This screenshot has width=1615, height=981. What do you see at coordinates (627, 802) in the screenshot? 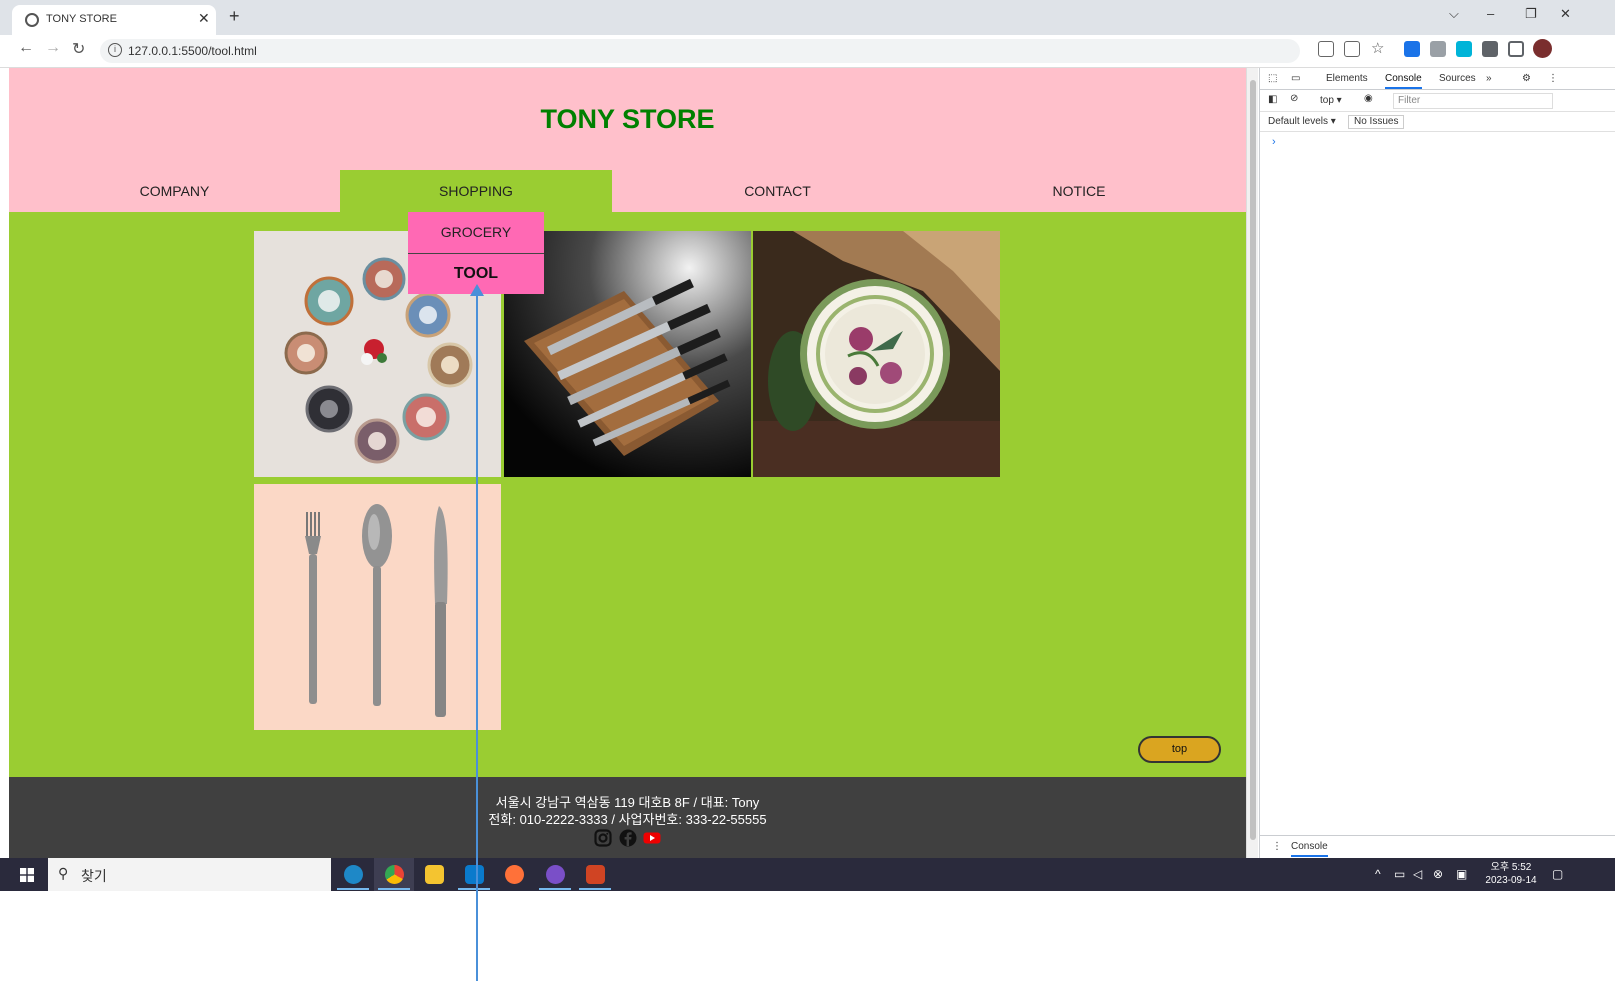
I see `footer-address: 서울시 강남구 역삼동 119 대호B 8F / 대표: Tony` at bounding box center [627, 802].